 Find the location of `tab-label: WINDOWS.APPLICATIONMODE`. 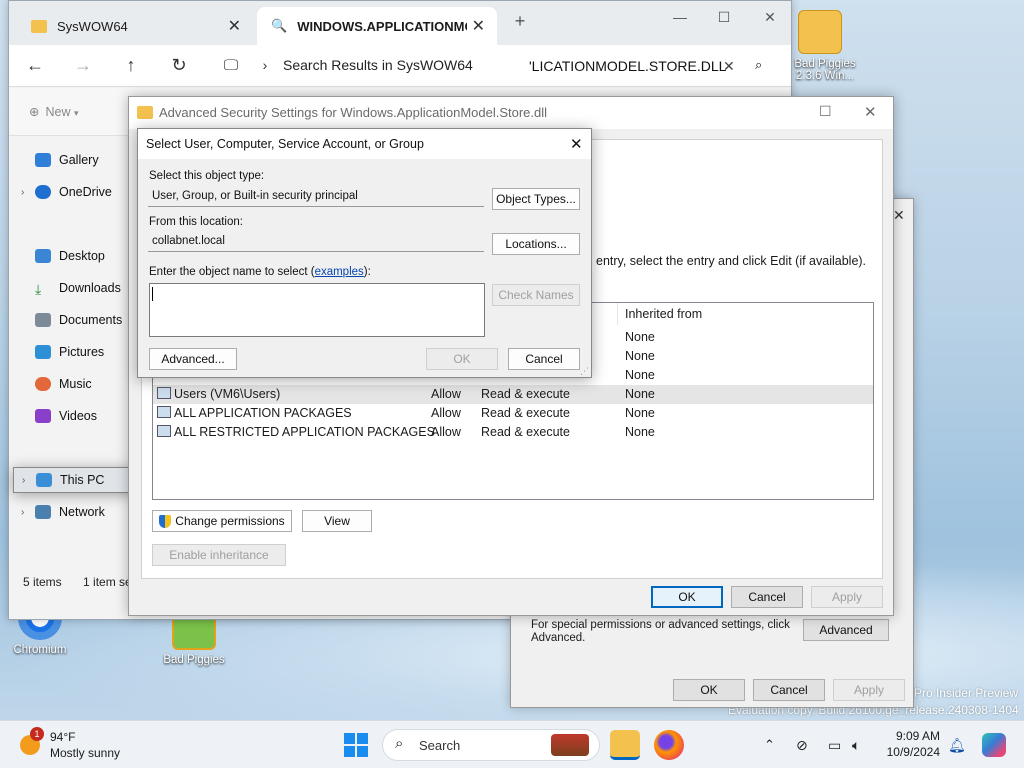

tab-label: WINDOWS.APPLICATIONMODE is located at coordinates (382, 26).